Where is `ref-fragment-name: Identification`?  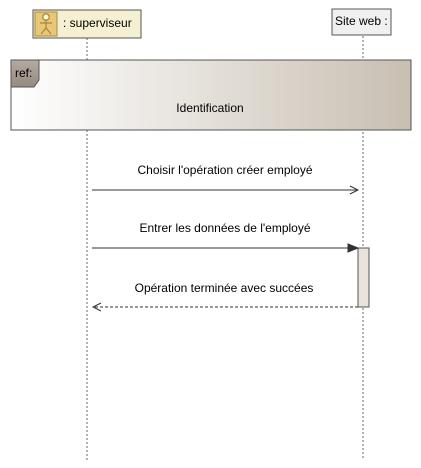 ref-fragment-name: Identification is located at coordinates (210, 108).